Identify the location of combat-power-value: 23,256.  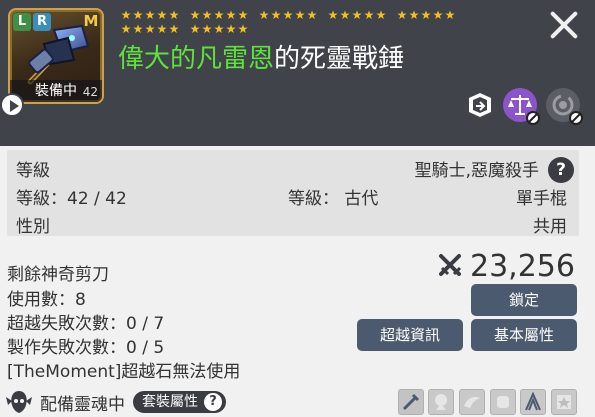
(522, 266).